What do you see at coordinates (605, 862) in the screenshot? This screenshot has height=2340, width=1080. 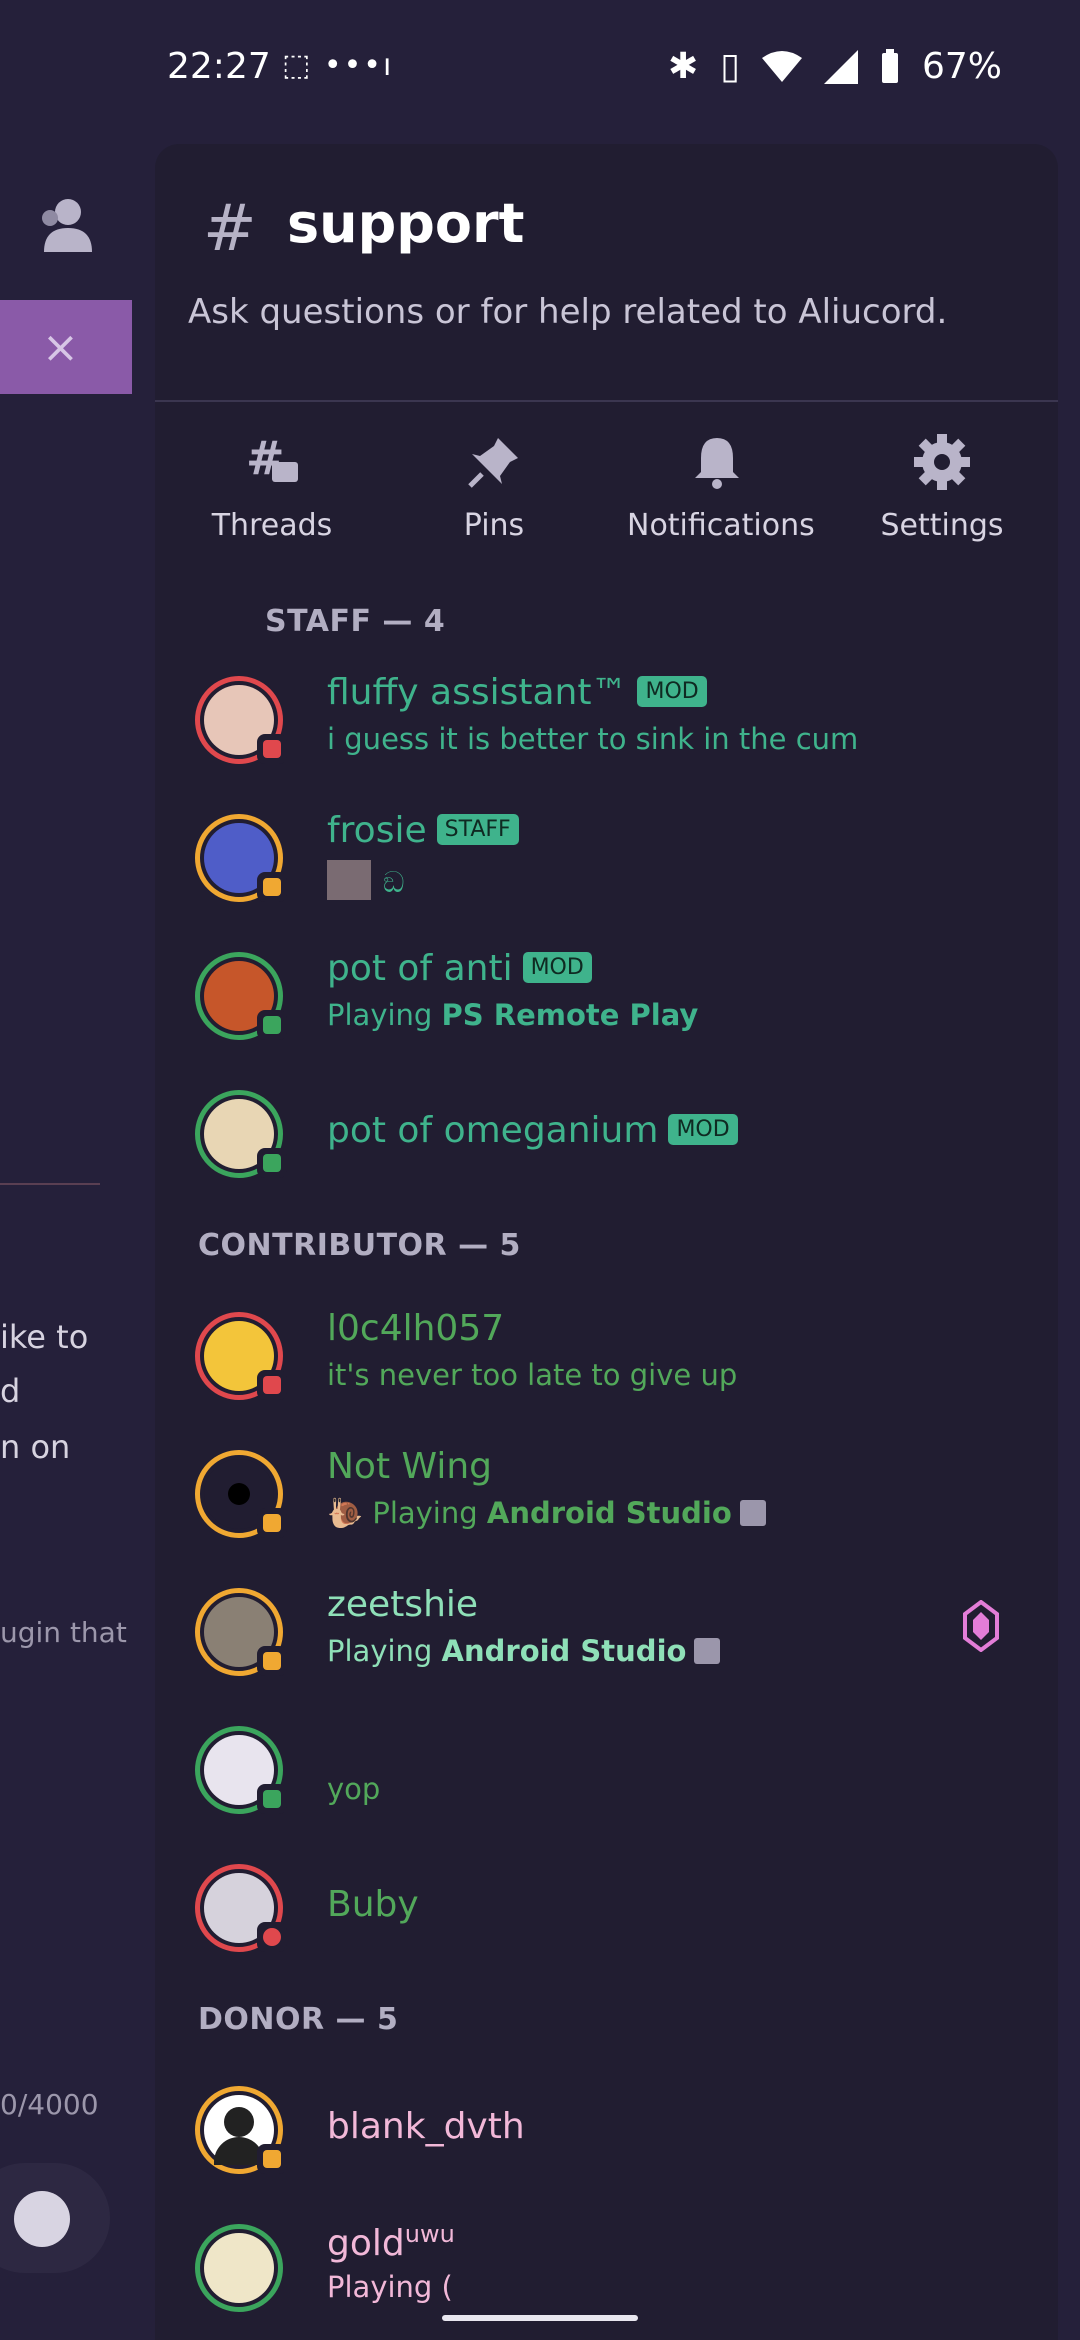 I see `member-row: frosie STAFF ඞ` at bounding box center [605, 862].